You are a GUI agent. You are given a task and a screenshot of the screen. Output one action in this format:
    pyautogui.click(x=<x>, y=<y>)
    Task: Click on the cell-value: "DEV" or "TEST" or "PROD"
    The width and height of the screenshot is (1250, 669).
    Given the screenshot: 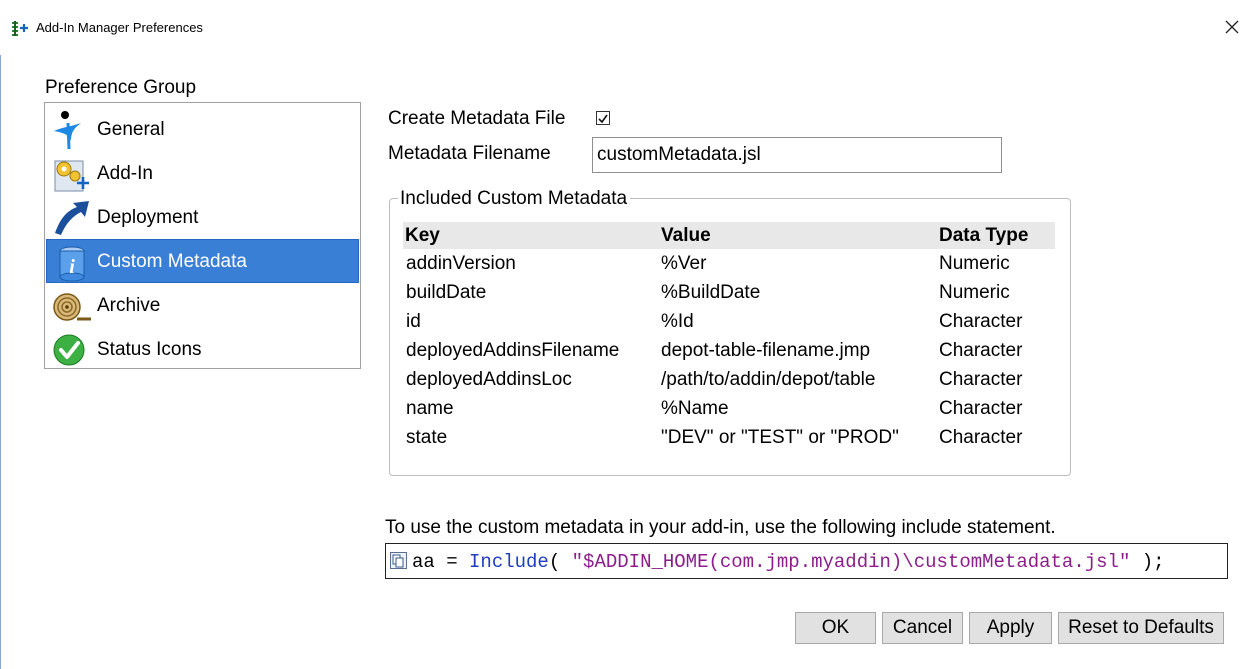 What is the action you would take?
    pyautogui.click(x=780, y=437)
    